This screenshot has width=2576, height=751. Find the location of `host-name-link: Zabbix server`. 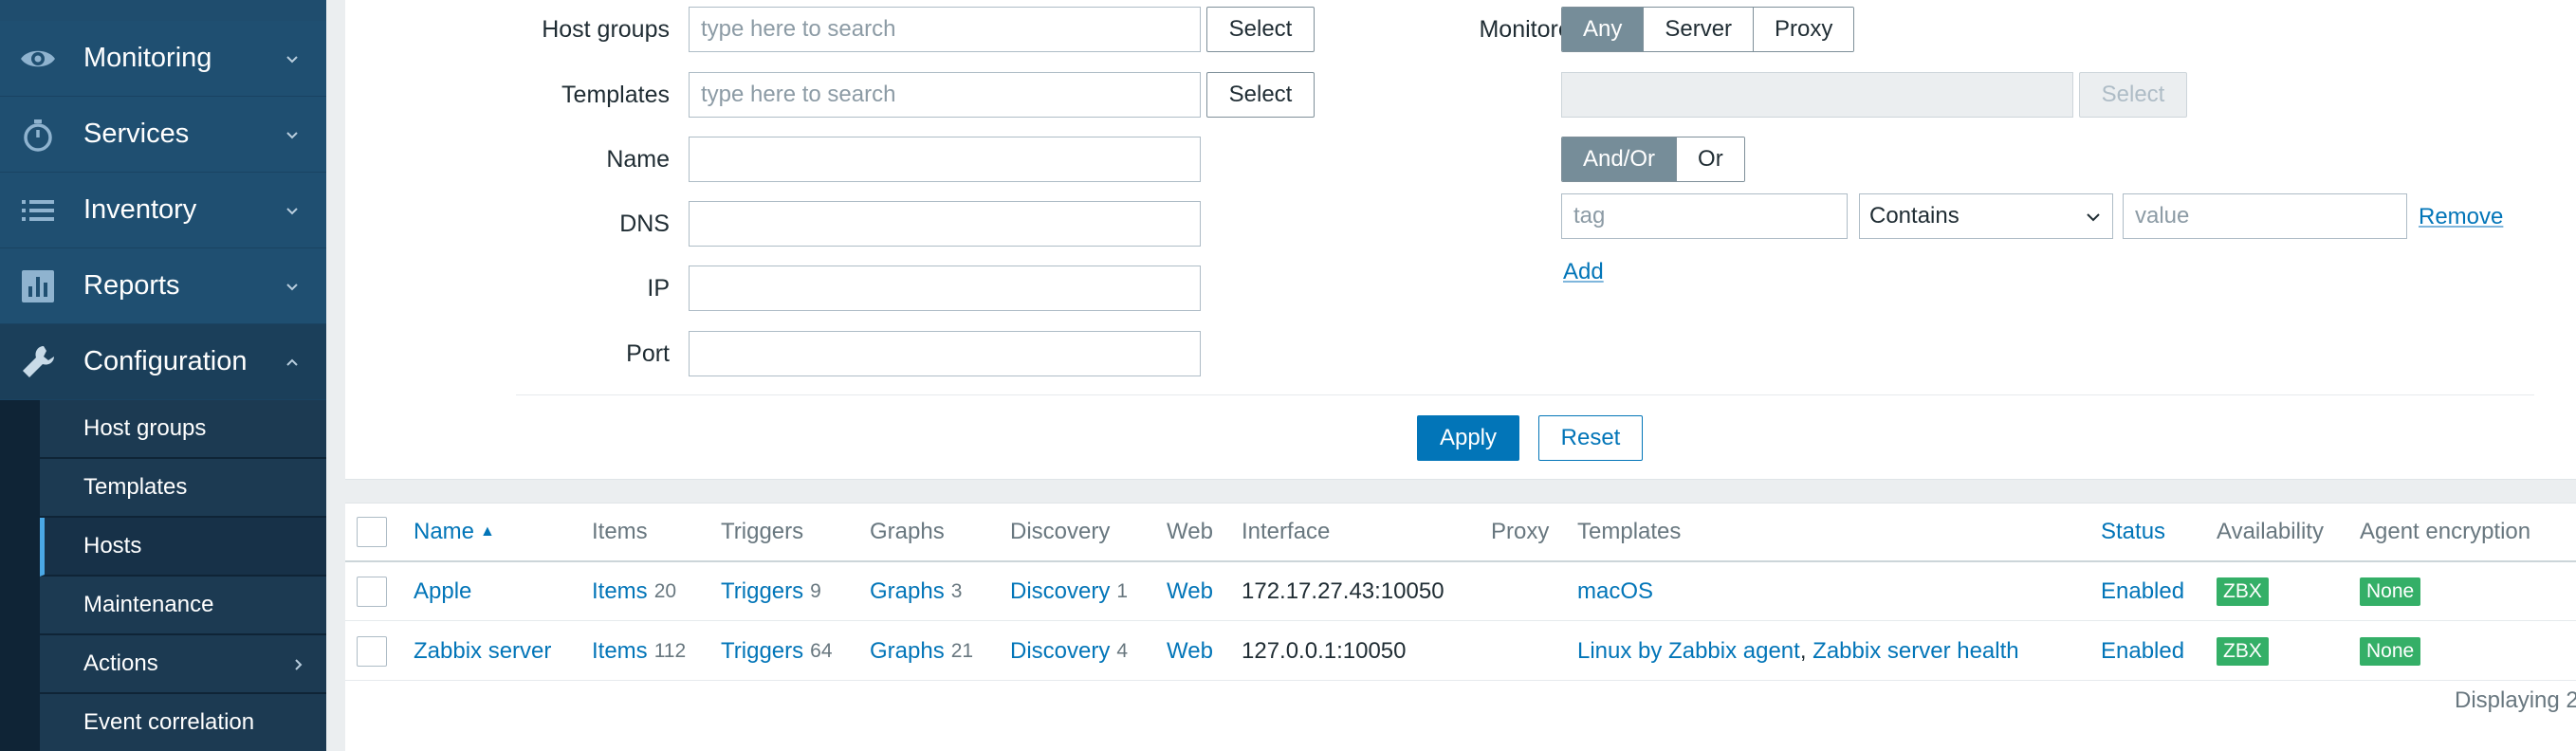

host-name-link: Zabbix server is located at coordinates (482, 651).